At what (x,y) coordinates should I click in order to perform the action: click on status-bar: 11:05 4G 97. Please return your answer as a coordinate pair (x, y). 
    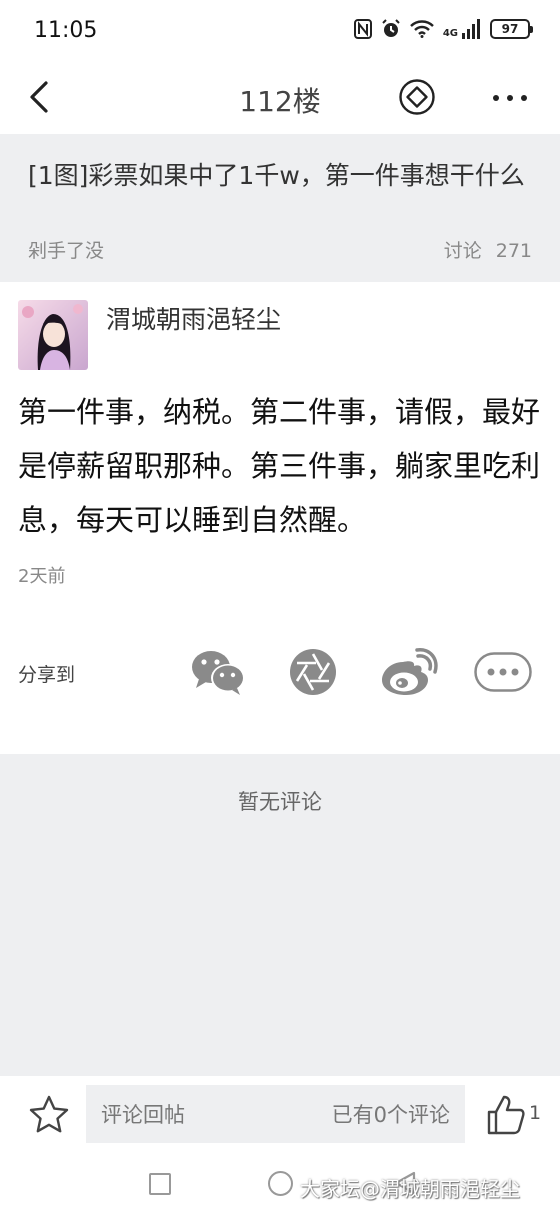
    Looking at the image, I should click on (280, 31).